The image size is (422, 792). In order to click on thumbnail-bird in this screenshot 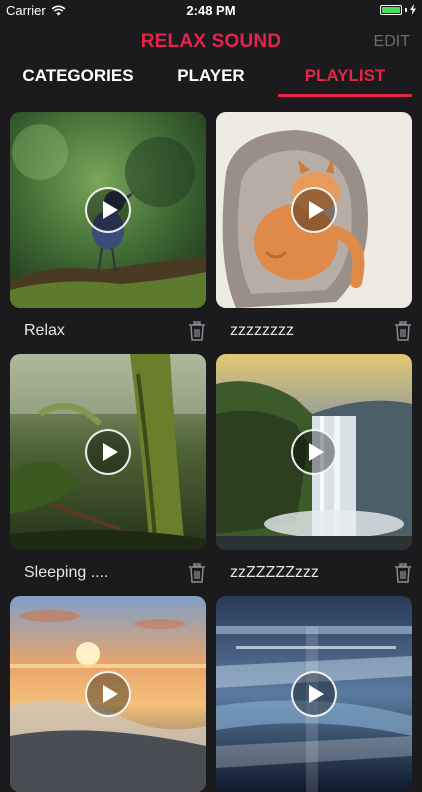, I will do `click(108, 210)`.